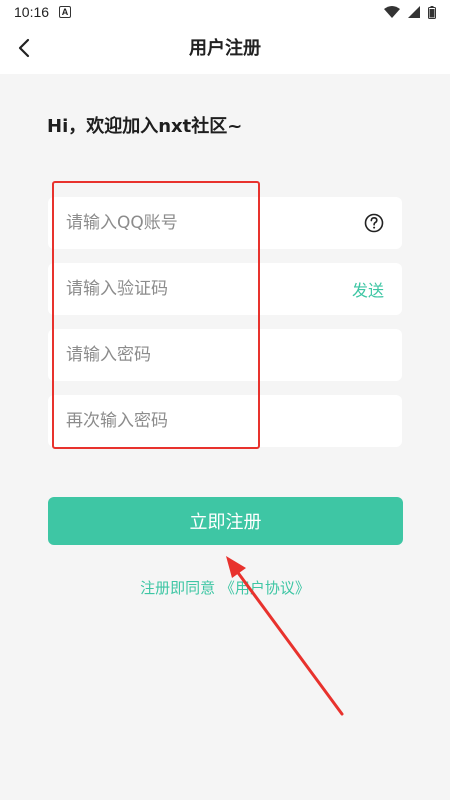 This screenshot has width=450, height=800. What do you see at coordinates (32, 12) in the screenshot?
I see `status-time: 10:16` at bounding box center [32, 12].